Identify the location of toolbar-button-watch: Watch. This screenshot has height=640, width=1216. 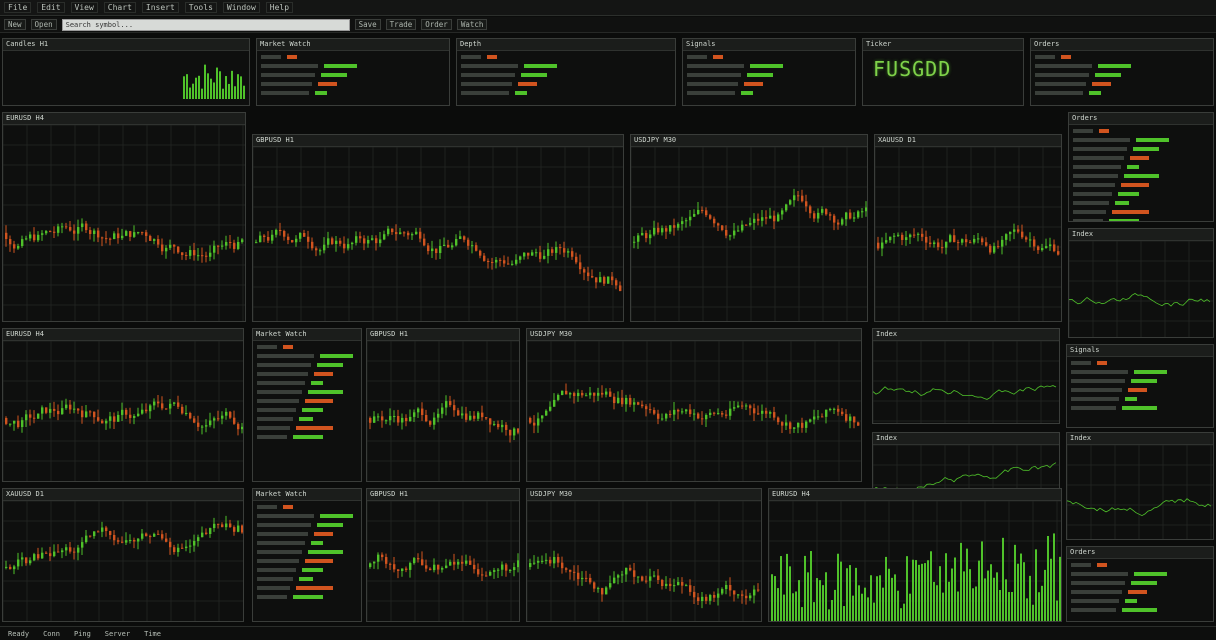
(472, 24).